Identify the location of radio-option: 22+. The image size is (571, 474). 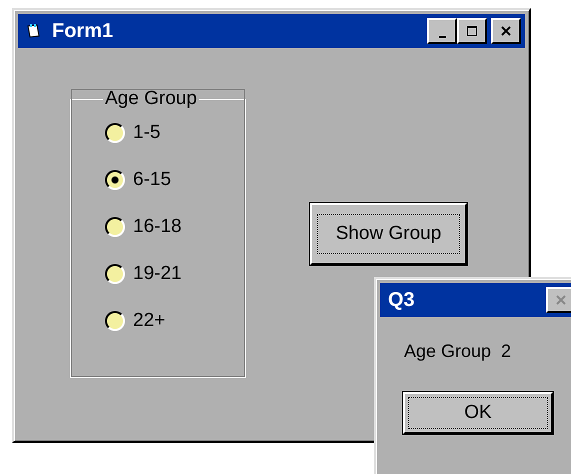
(175, 321).